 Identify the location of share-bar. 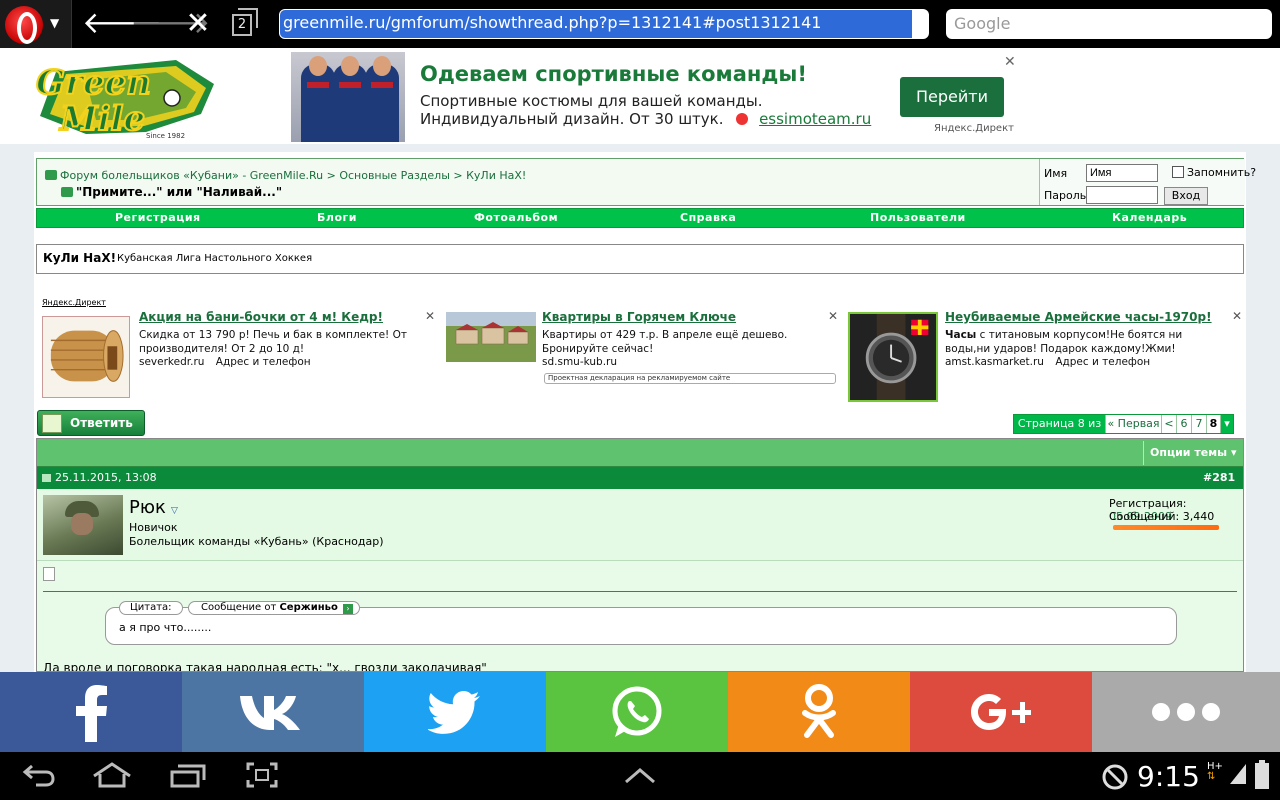
(640, 712).